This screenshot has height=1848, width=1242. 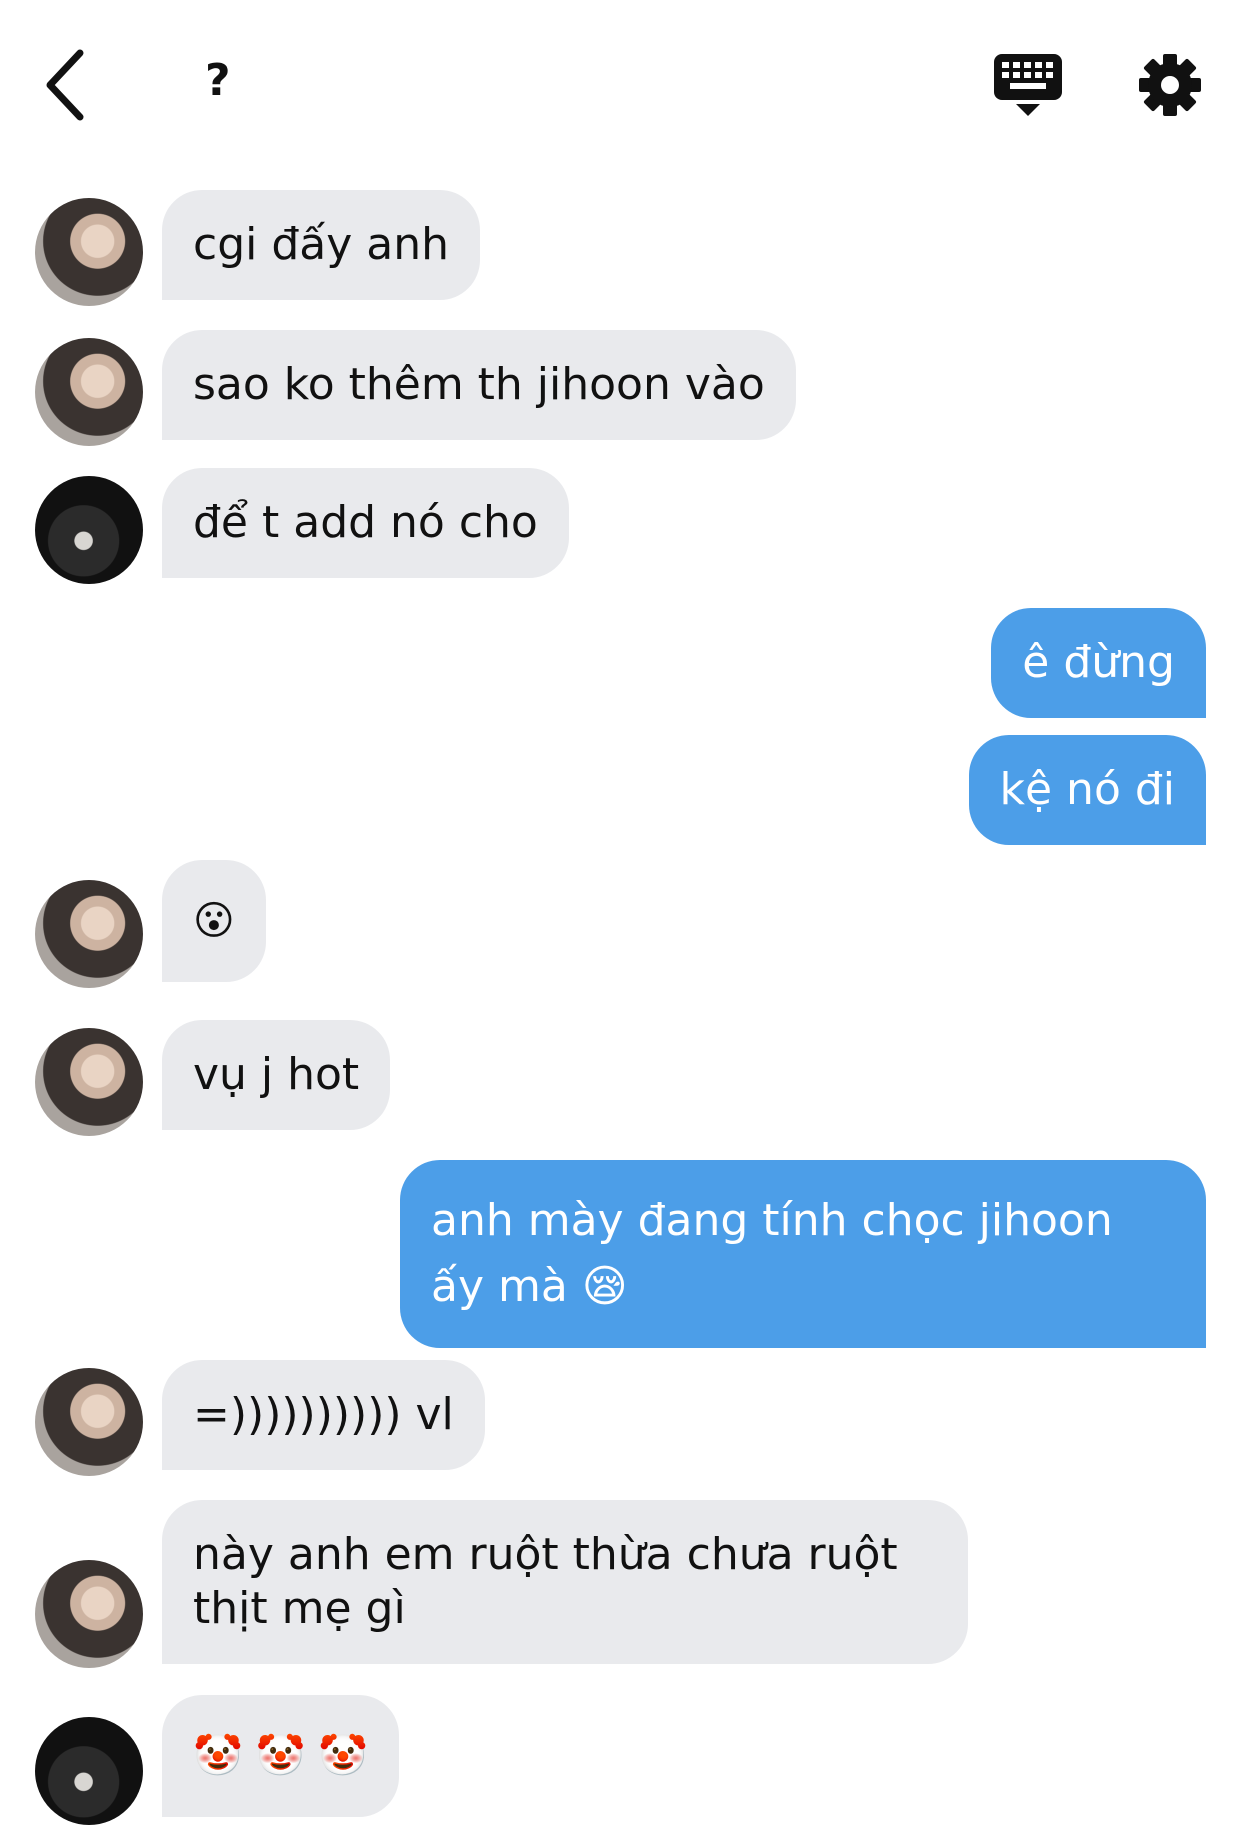 I want to click on conversation-title: ?, so click(x=218, y=80).